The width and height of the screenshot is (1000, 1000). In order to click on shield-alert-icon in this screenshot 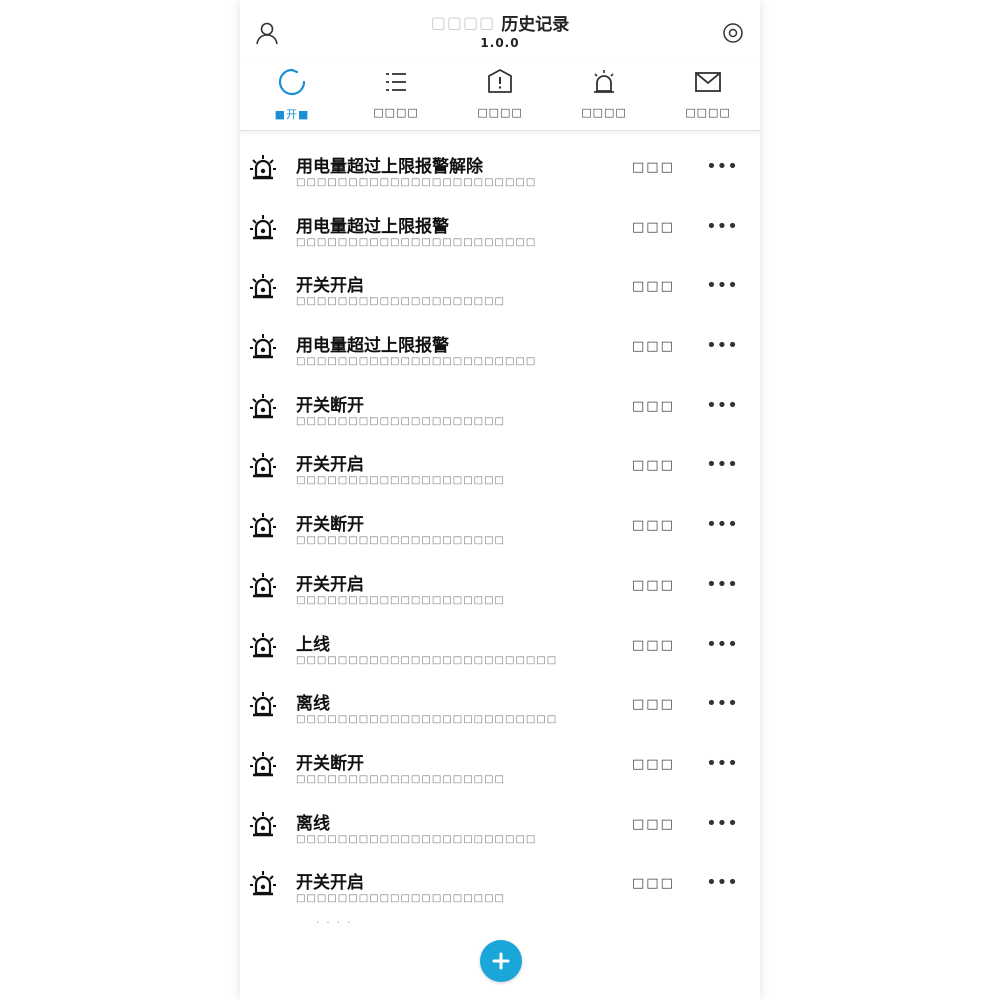, I will do `click(500, 82)`.